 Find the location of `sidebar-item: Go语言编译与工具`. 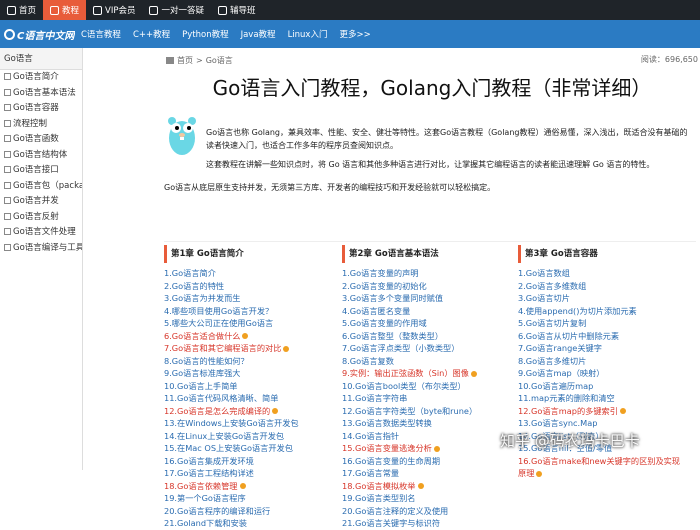

sidebar-item: Go语言编译与工具 is located at coordinates (41, 249).